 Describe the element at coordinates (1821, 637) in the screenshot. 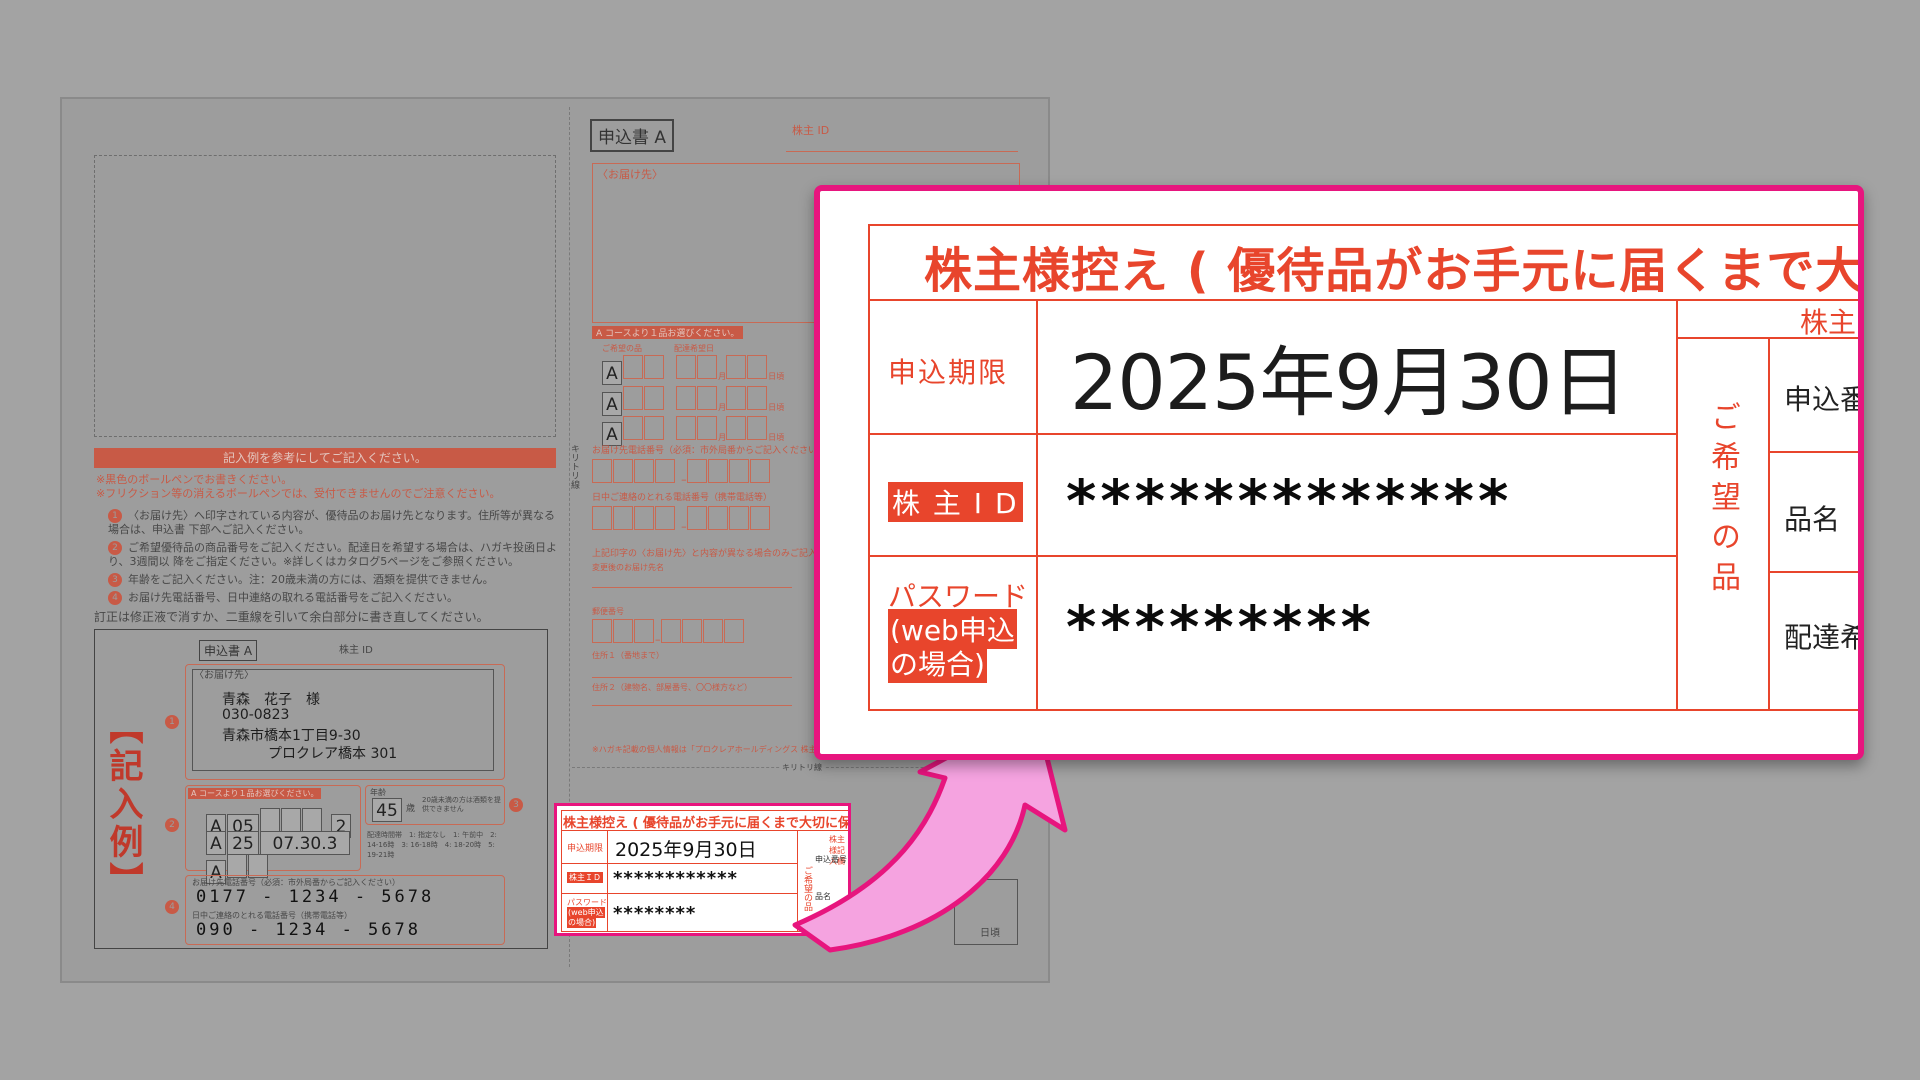

I see `zoom-right-row3: 配達希望` at that location.